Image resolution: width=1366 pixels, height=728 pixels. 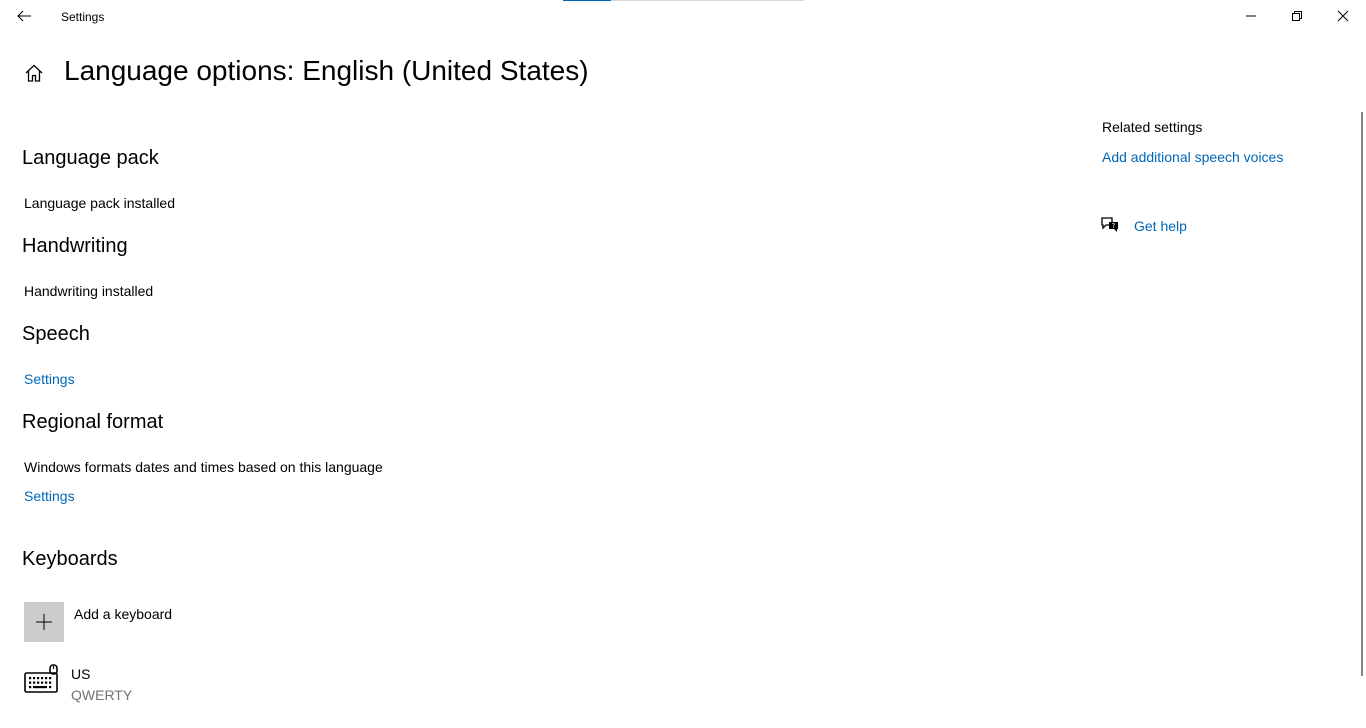 What do you see at coordinates (90, 158) in the screenshot?
I see `language-pack-heading: Language pack` at bounding box center [90, 158].